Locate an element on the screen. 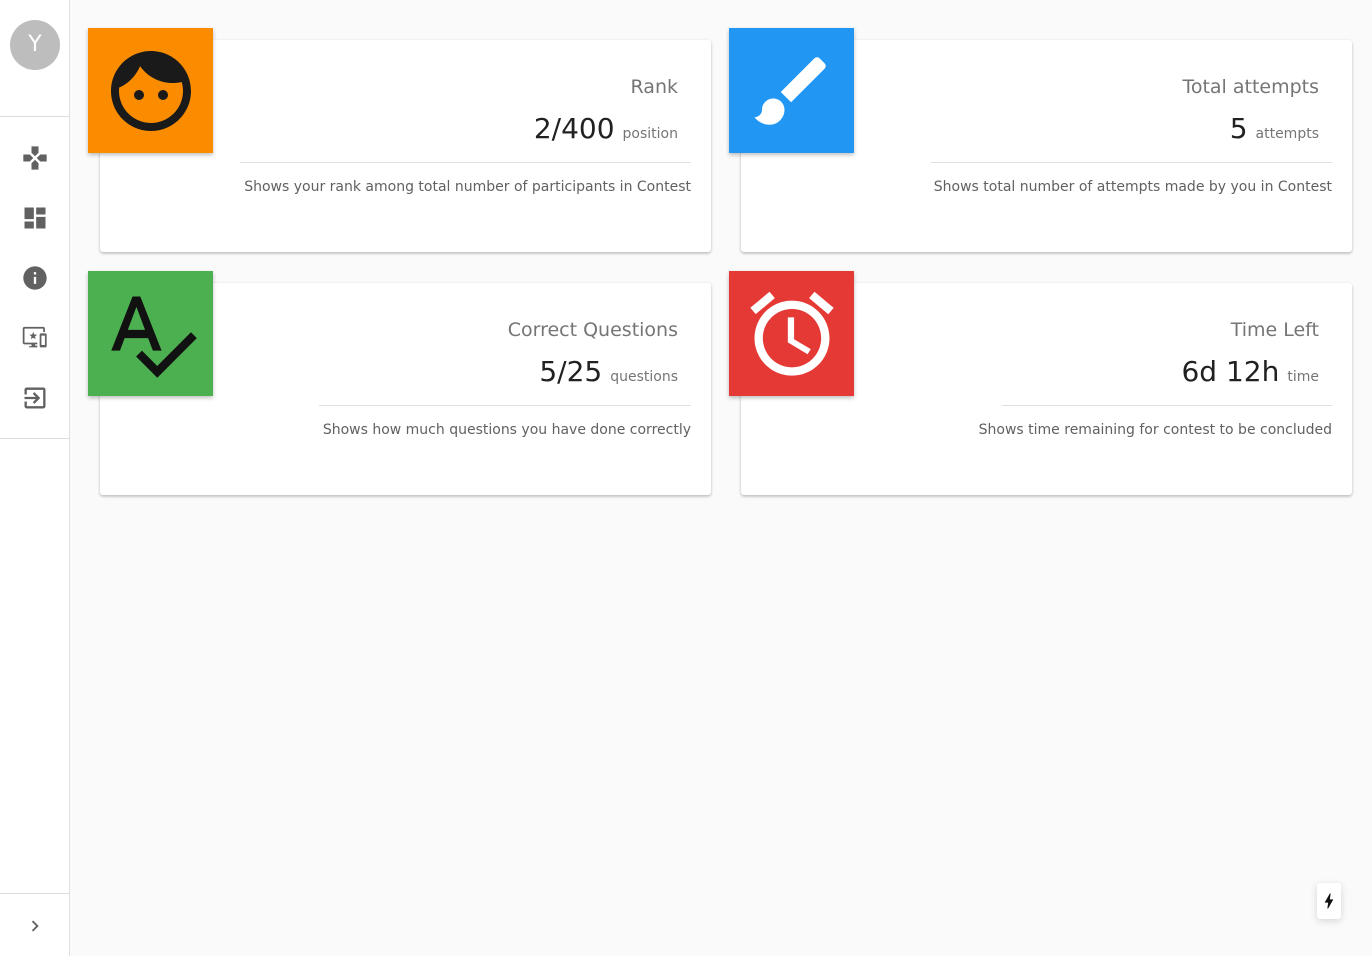 The height and width of the screenshot is (956, 1372). attempts-unit: attempts is located at coordinates (1287, 134).